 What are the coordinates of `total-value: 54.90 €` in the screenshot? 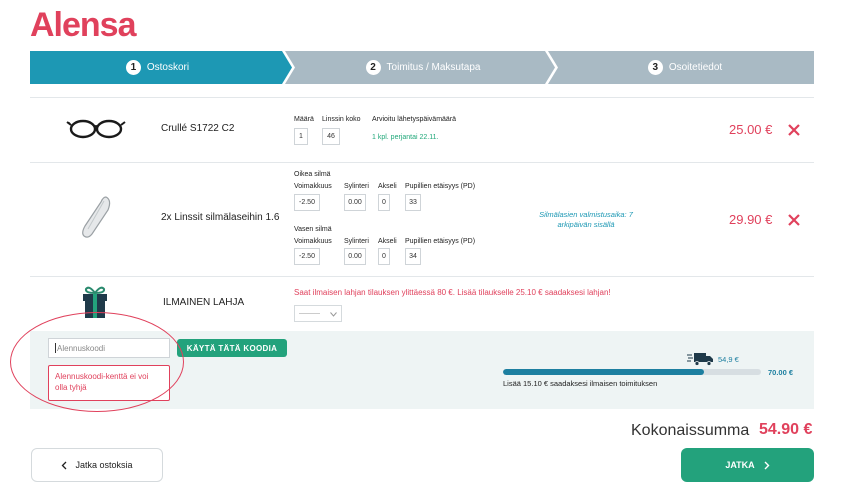 It's located at (786, 429).